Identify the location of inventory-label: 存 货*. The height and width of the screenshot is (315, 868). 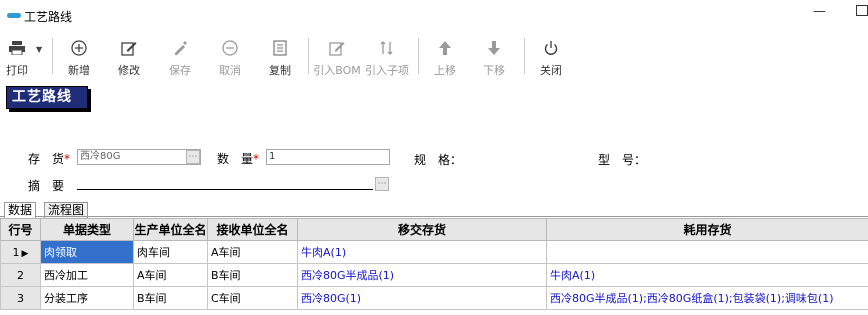
(49, 159).